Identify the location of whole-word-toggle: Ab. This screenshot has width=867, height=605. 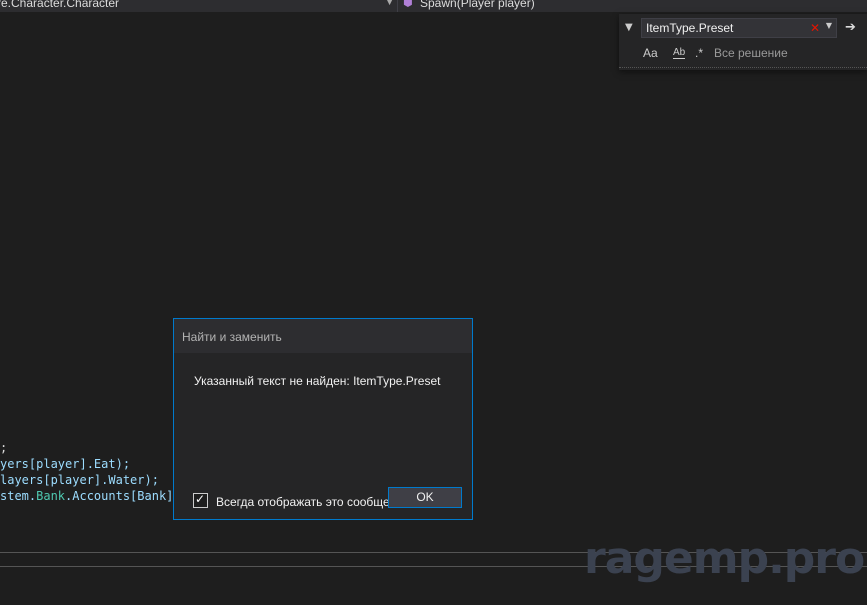
(679, 53).